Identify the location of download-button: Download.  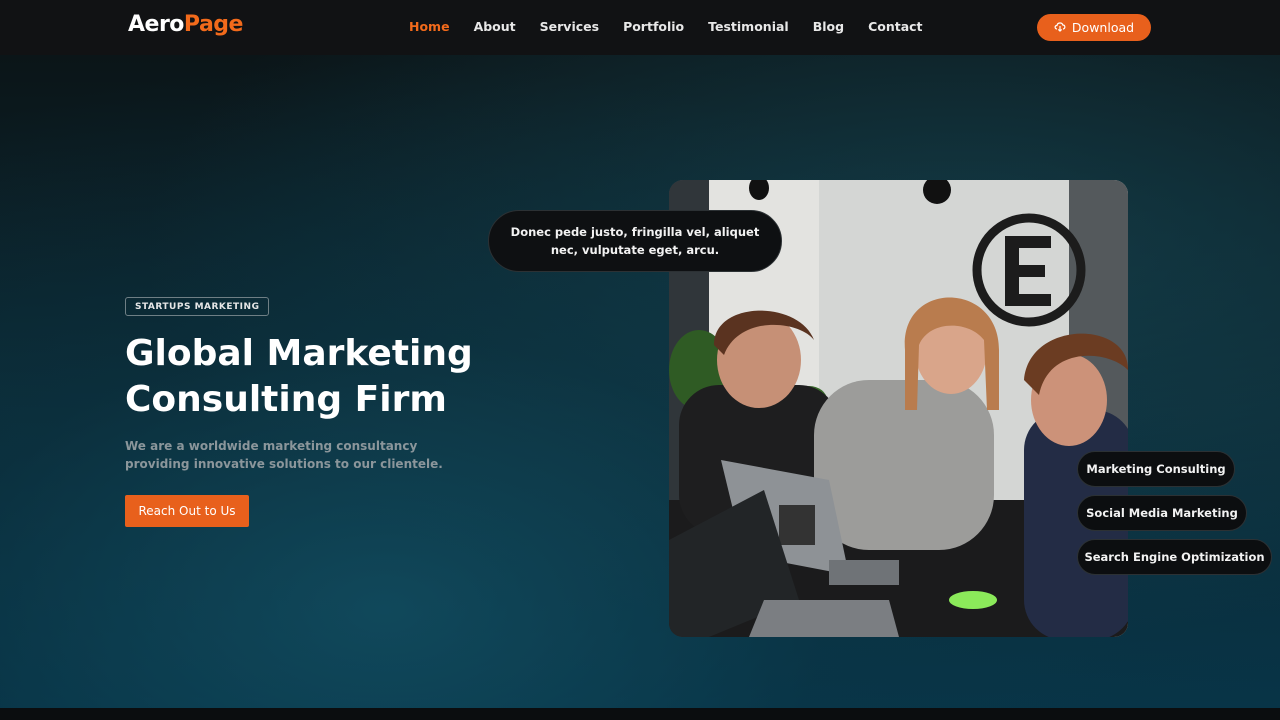
(1094, 27).